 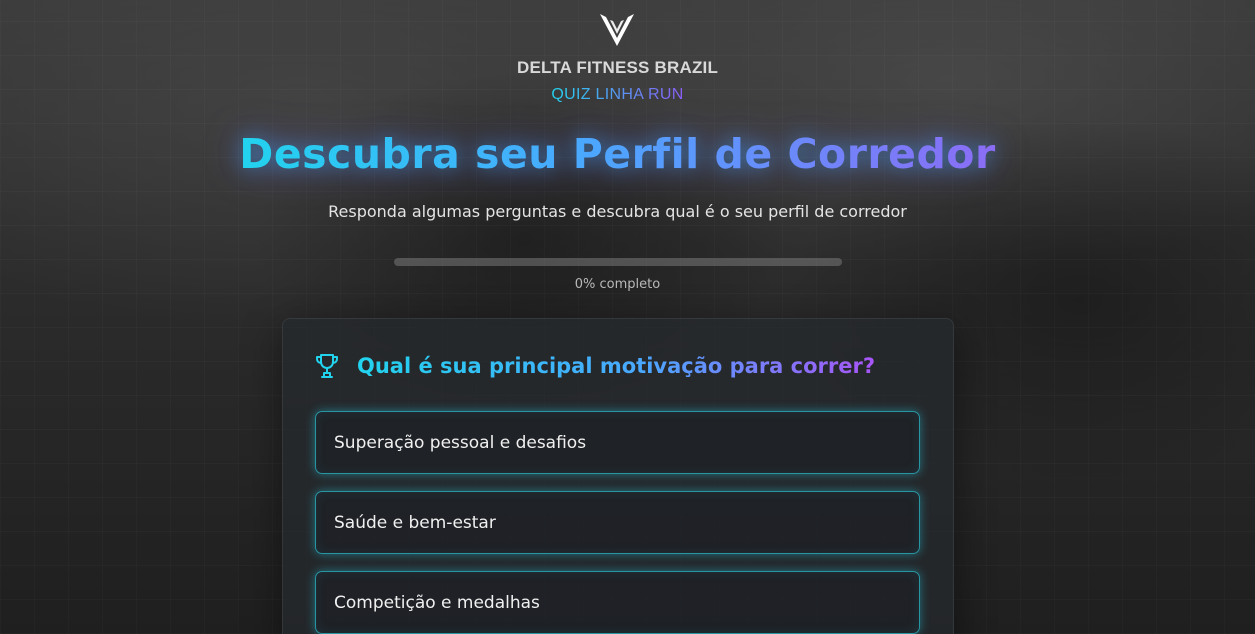 What do you see at coordinates (618, 262) in the screenshot?
I see `progress-bar` at bounding box center [618, 262].